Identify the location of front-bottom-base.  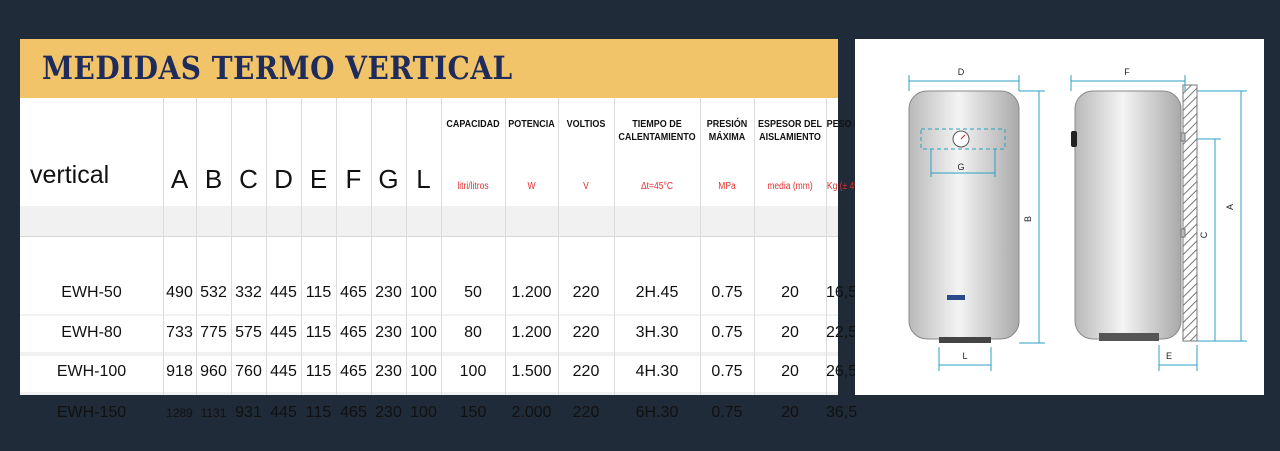
(965, 340).